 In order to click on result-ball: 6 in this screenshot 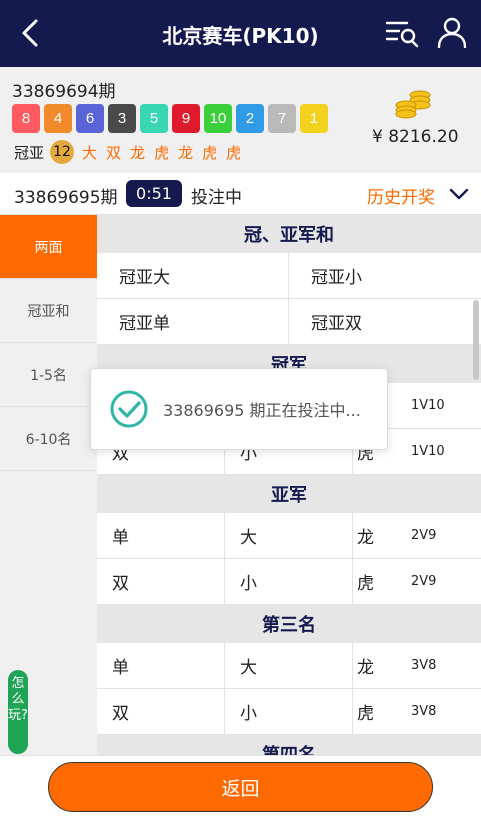, I will do `click(90, 118)`.